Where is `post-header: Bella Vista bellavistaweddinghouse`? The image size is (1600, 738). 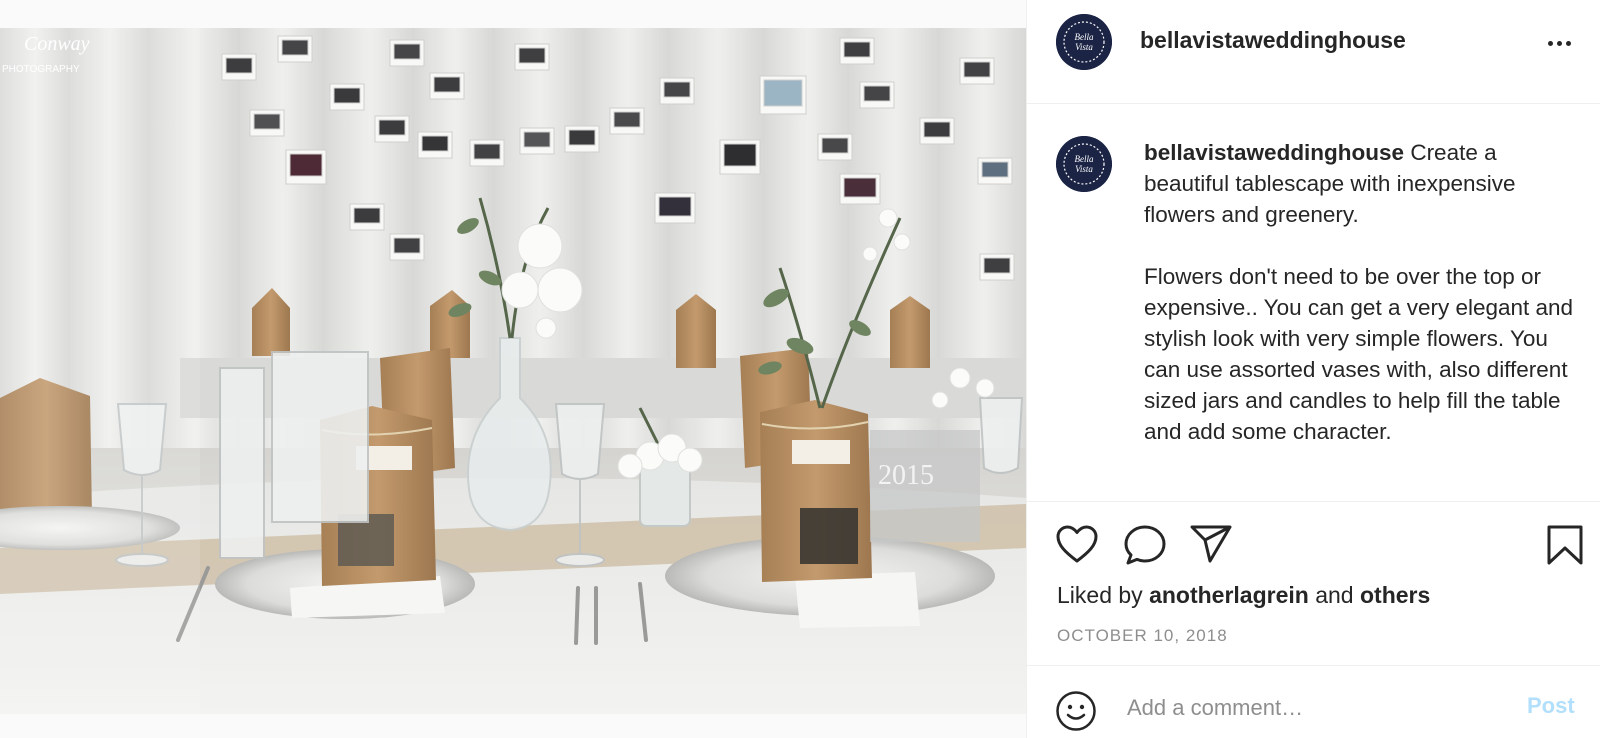
post-header: Bella Vista bellavistaweddinghouse is located at coordinates (1313, 52).